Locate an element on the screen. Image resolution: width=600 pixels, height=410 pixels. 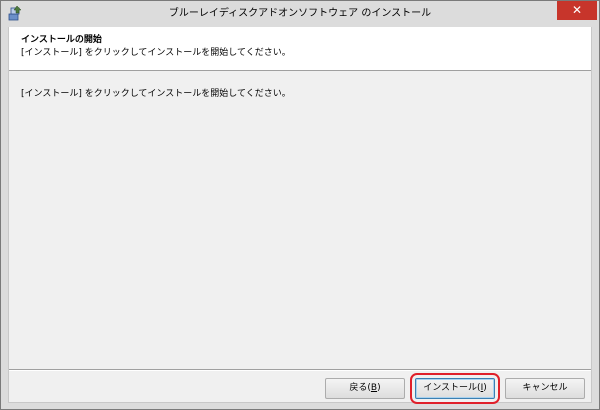
close-icon: ✕ is located at coordinates (577, 10).